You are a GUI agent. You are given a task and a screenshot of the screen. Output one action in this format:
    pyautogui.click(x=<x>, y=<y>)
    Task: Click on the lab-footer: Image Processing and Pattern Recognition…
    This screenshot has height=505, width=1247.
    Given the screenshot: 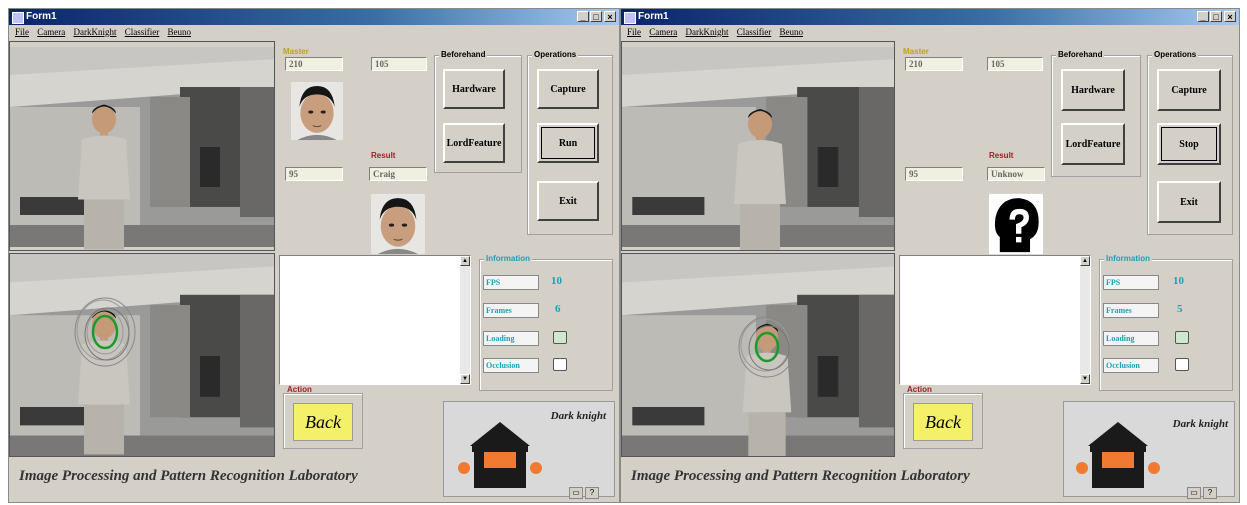 What is the action you would take?
    pyautogui.click(x=188, y=476)
    